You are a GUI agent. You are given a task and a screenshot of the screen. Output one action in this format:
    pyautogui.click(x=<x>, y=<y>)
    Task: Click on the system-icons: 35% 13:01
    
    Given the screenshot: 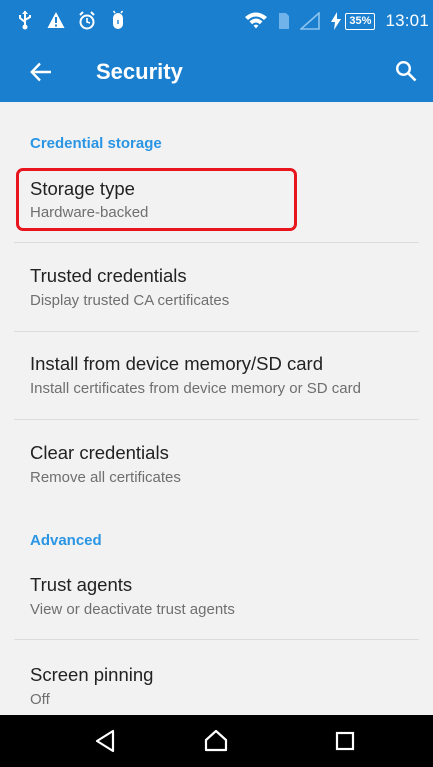 What is the action you would take?
    pyautogui.click(x=336, y=21)
    